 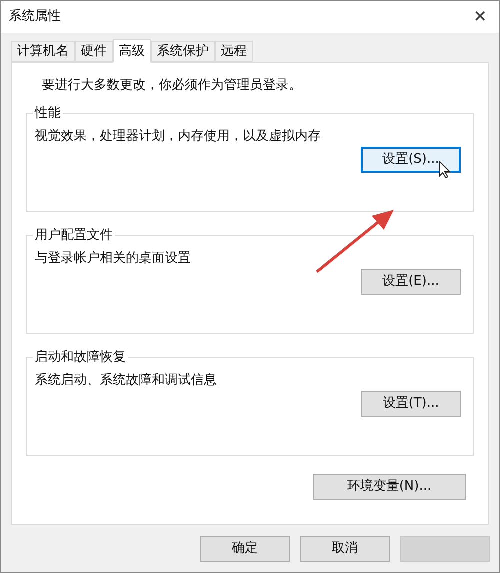 I want to click on close-button: ✕, so click(x=480, y=17).